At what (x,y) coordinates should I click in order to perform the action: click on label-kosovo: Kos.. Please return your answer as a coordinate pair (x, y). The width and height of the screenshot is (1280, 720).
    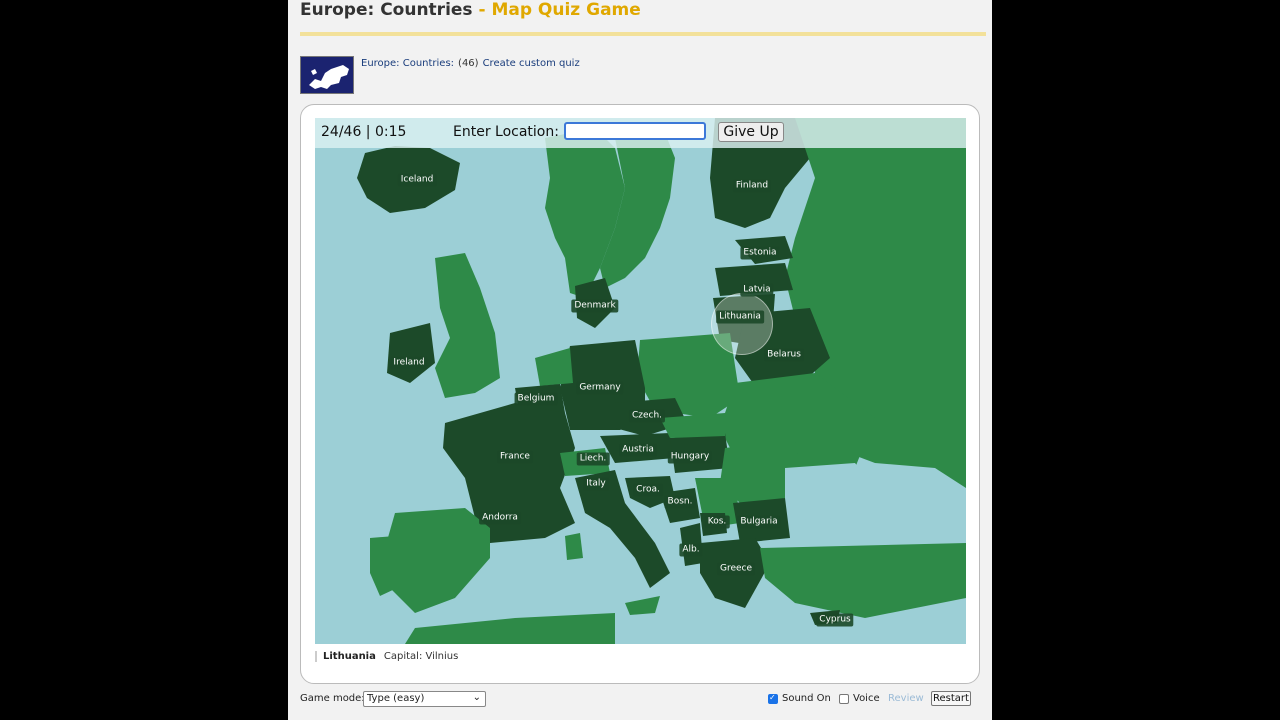
    Looking at the image, I should click on (717, 522).